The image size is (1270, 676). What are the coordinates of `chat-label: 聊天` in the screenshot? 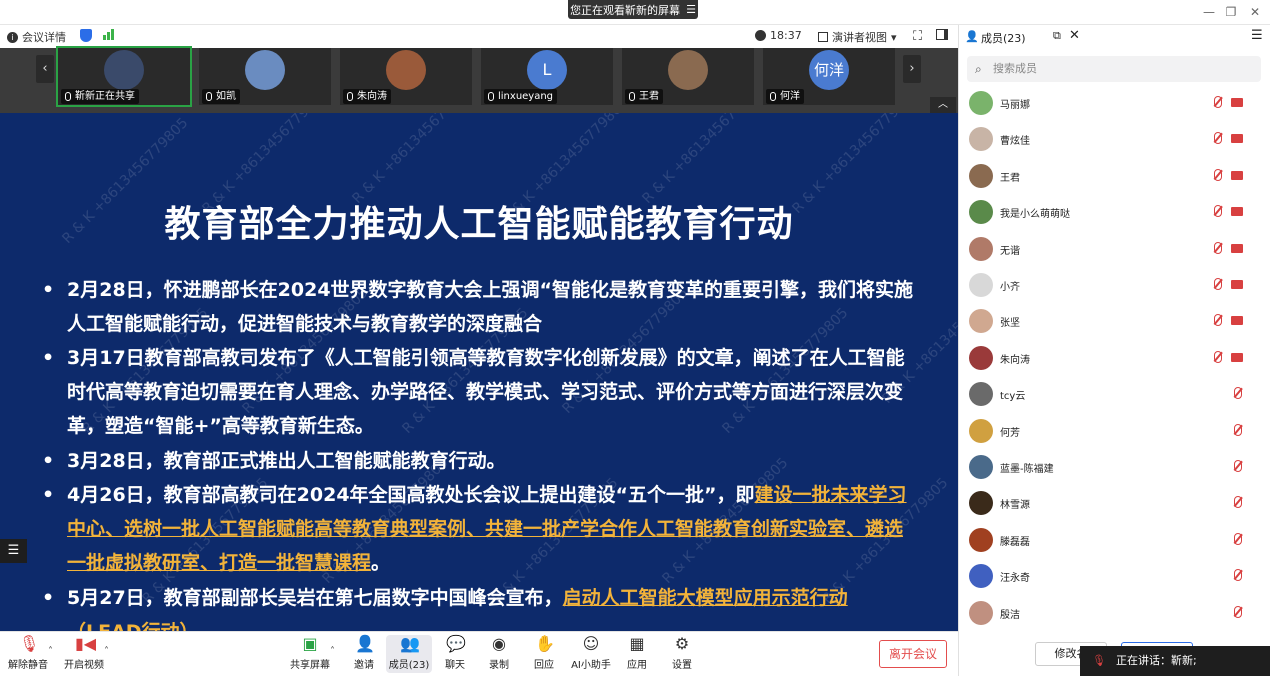 It's located at (455, 665).